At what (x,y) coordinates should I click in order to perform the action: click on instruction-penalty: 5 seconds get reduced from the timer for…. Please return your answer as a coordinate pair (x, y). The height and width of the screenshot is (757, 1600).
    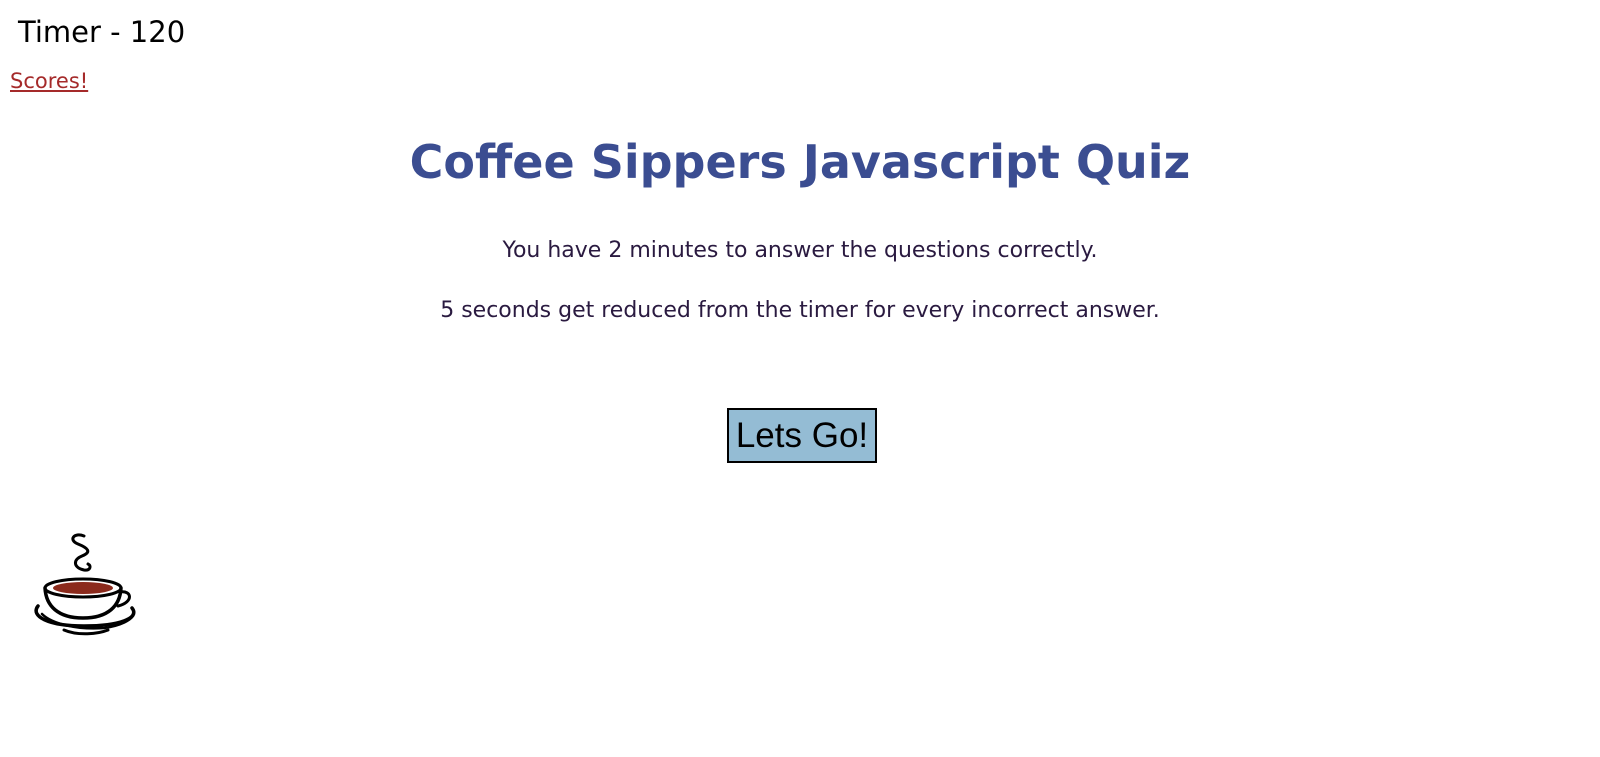
    Looking at the image, I should click on (800, 310).